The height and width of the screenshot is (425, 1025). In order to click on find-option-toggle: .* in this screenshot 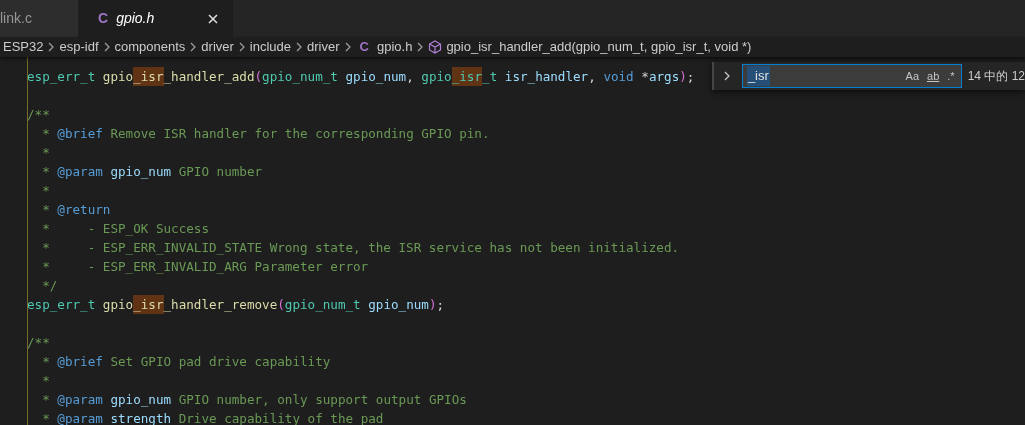, I will do `click(951, 76)`.